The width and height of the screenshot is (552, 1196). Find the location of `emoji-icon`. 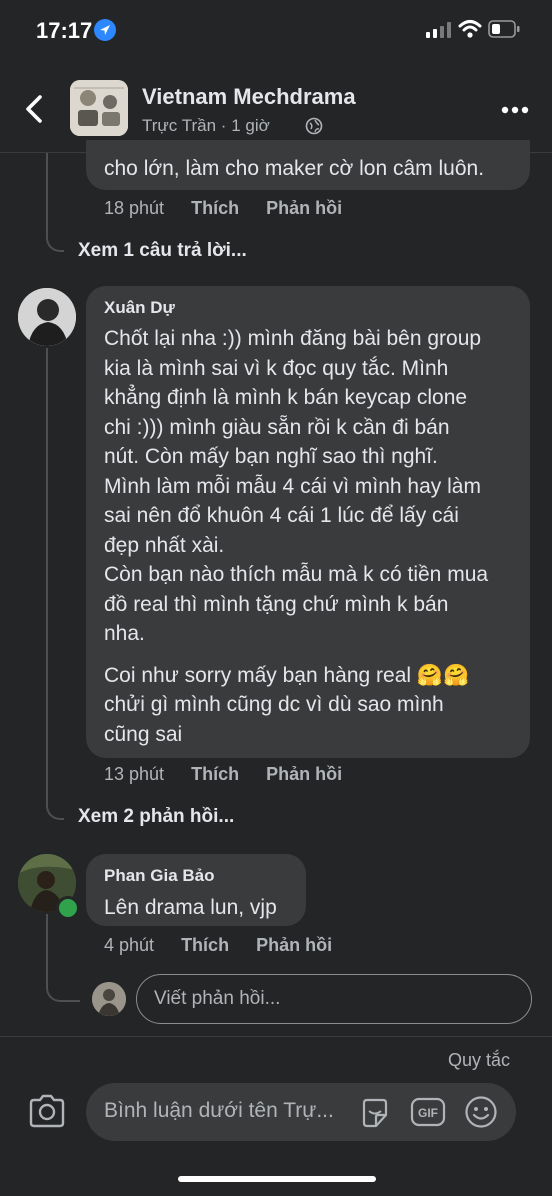

emoji-icon is located at coordinates (481, 1112).